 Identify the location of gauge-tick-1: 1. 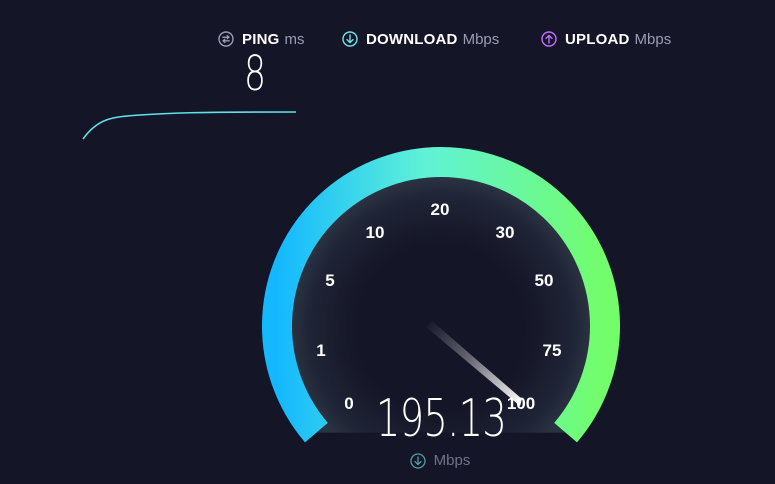
(320, 350).